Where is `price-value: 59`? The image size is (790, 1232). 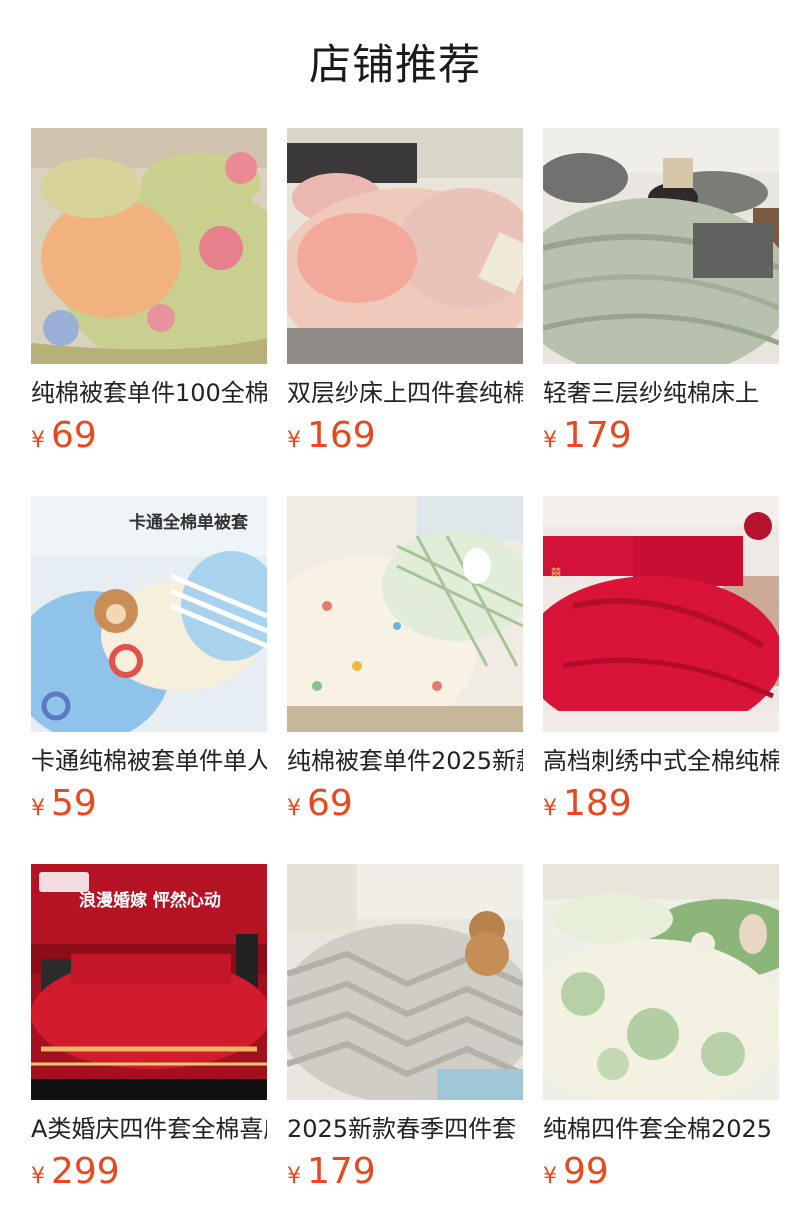 price-value: 59 is located at coordinates (74, 803).